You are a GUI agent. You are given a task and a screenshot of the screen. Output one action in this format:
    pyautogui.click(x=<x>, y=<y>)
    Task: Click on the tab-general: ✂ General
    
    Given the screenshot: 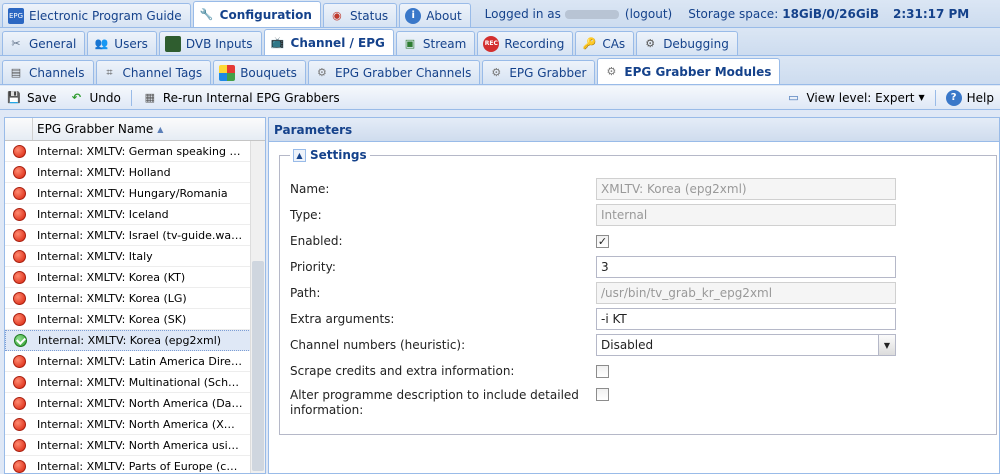 What is the action you would take?
    pyautogui.click(x=44, y=43)
    